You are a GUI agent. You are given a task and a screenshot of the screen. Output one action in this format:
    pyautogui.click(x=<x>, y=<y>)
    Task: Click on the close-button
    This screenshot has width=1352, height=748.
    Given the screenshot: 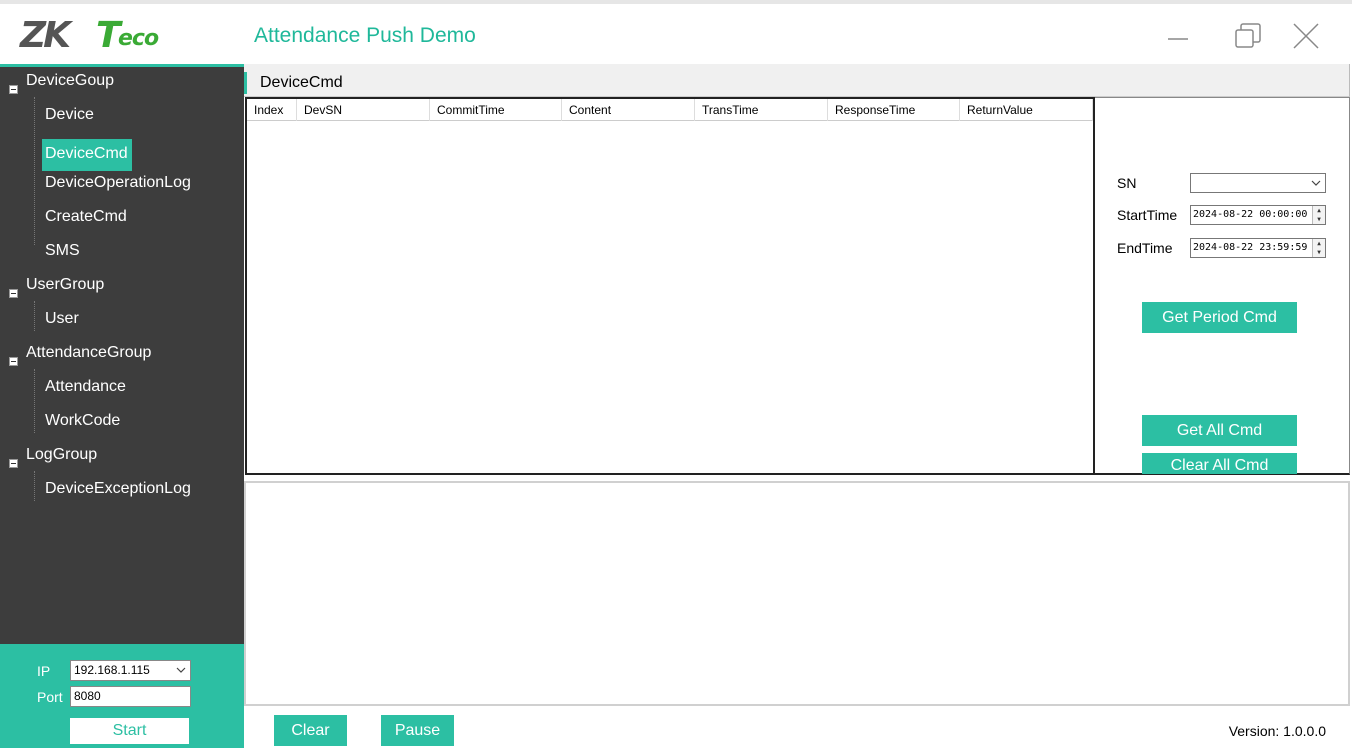 What is the action you would take?
    pyautogui.click(x=1306, y=36)
    